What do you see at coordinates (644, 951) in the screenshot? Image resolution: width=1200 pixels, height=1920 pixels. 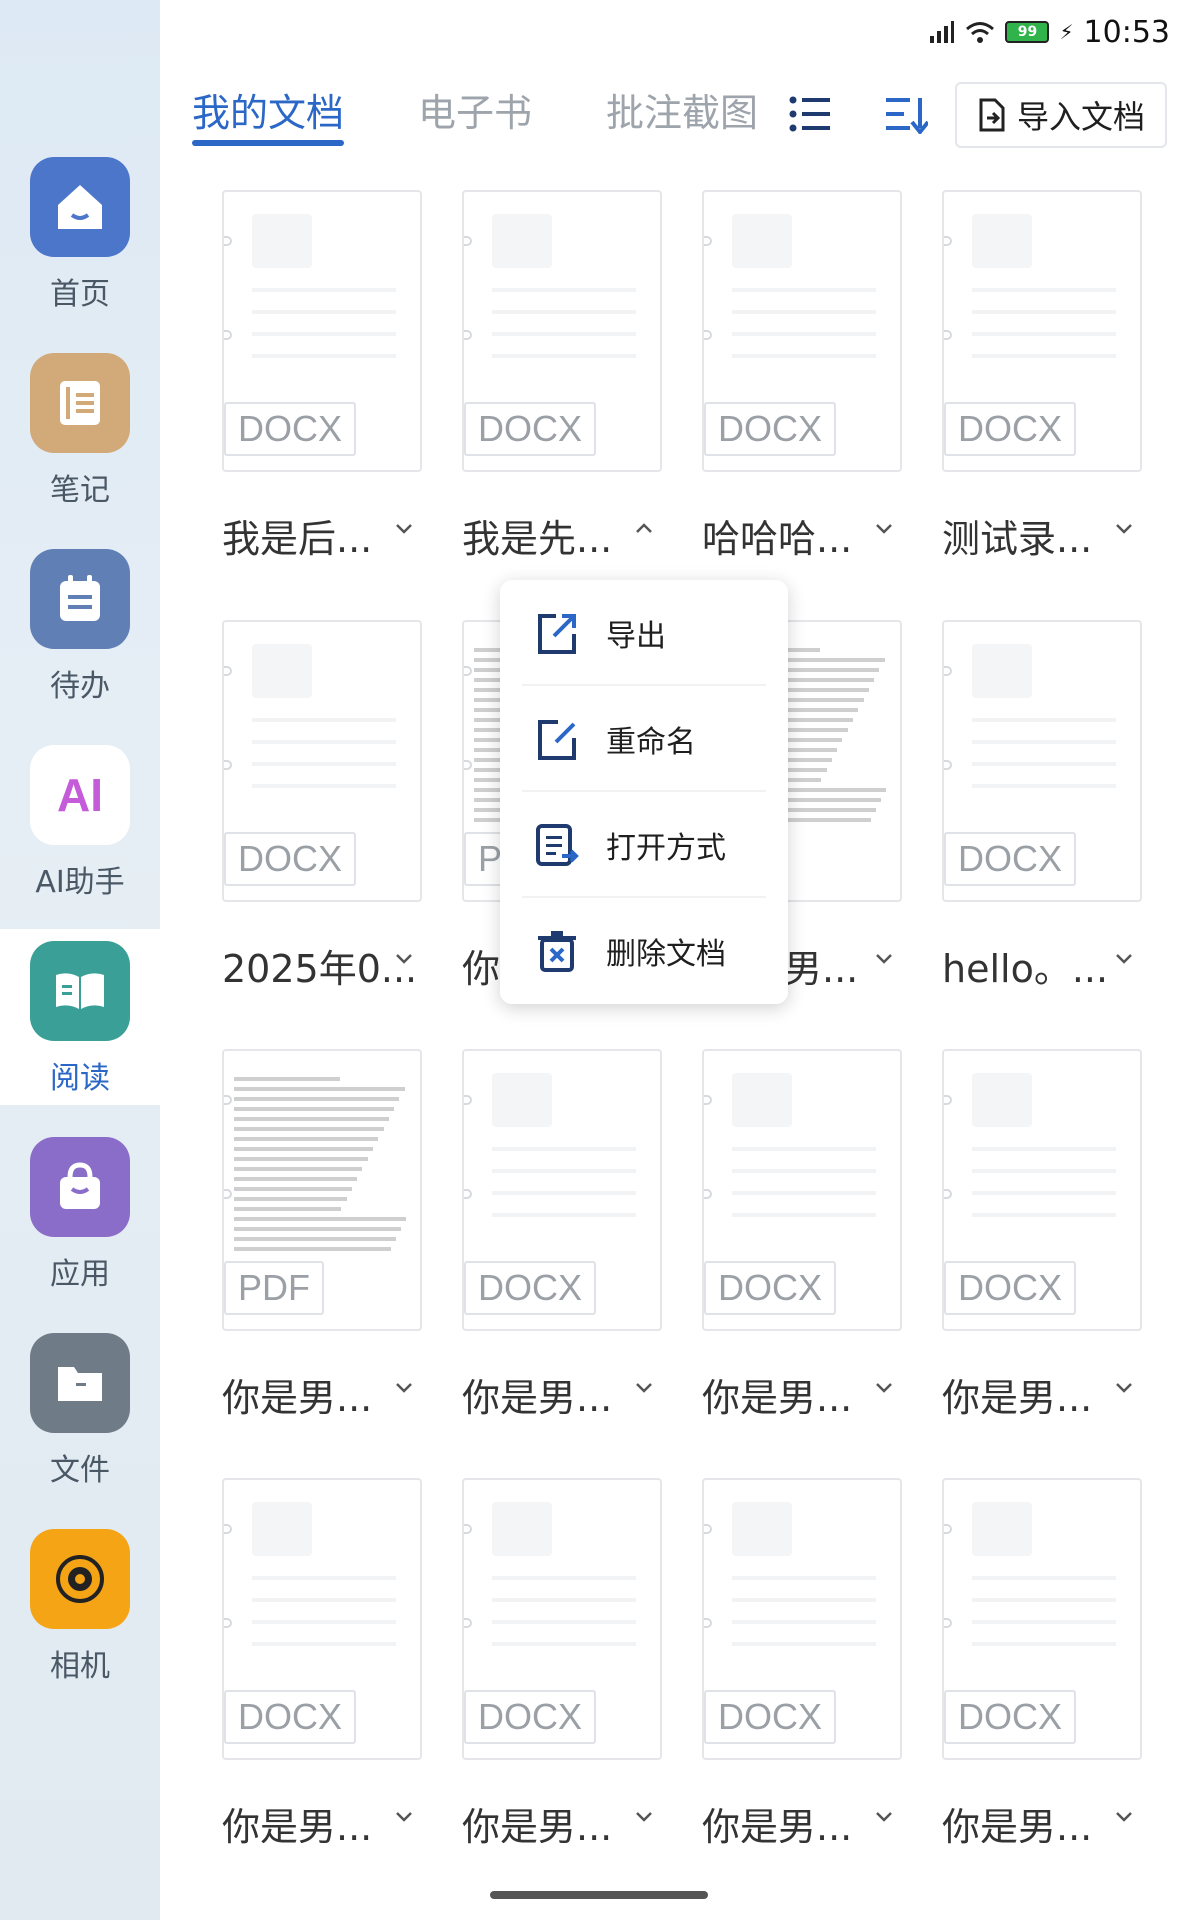 I see `menu-item-delete: 删除文档` at bounding box center [644, 951].